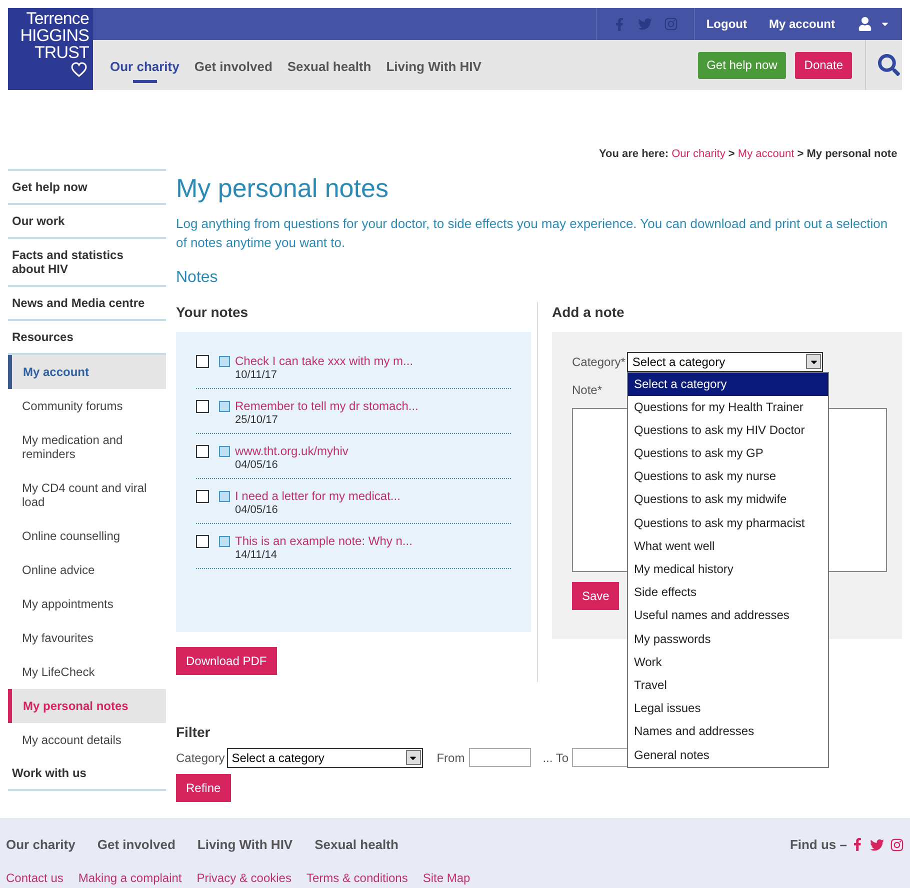 The image size is (910, 888). I want to click on intro-text: Log anything from questions for your doctor, to side effects you may experience. You can download and print out a selection of notes anytime you want to., so click(532, 233).